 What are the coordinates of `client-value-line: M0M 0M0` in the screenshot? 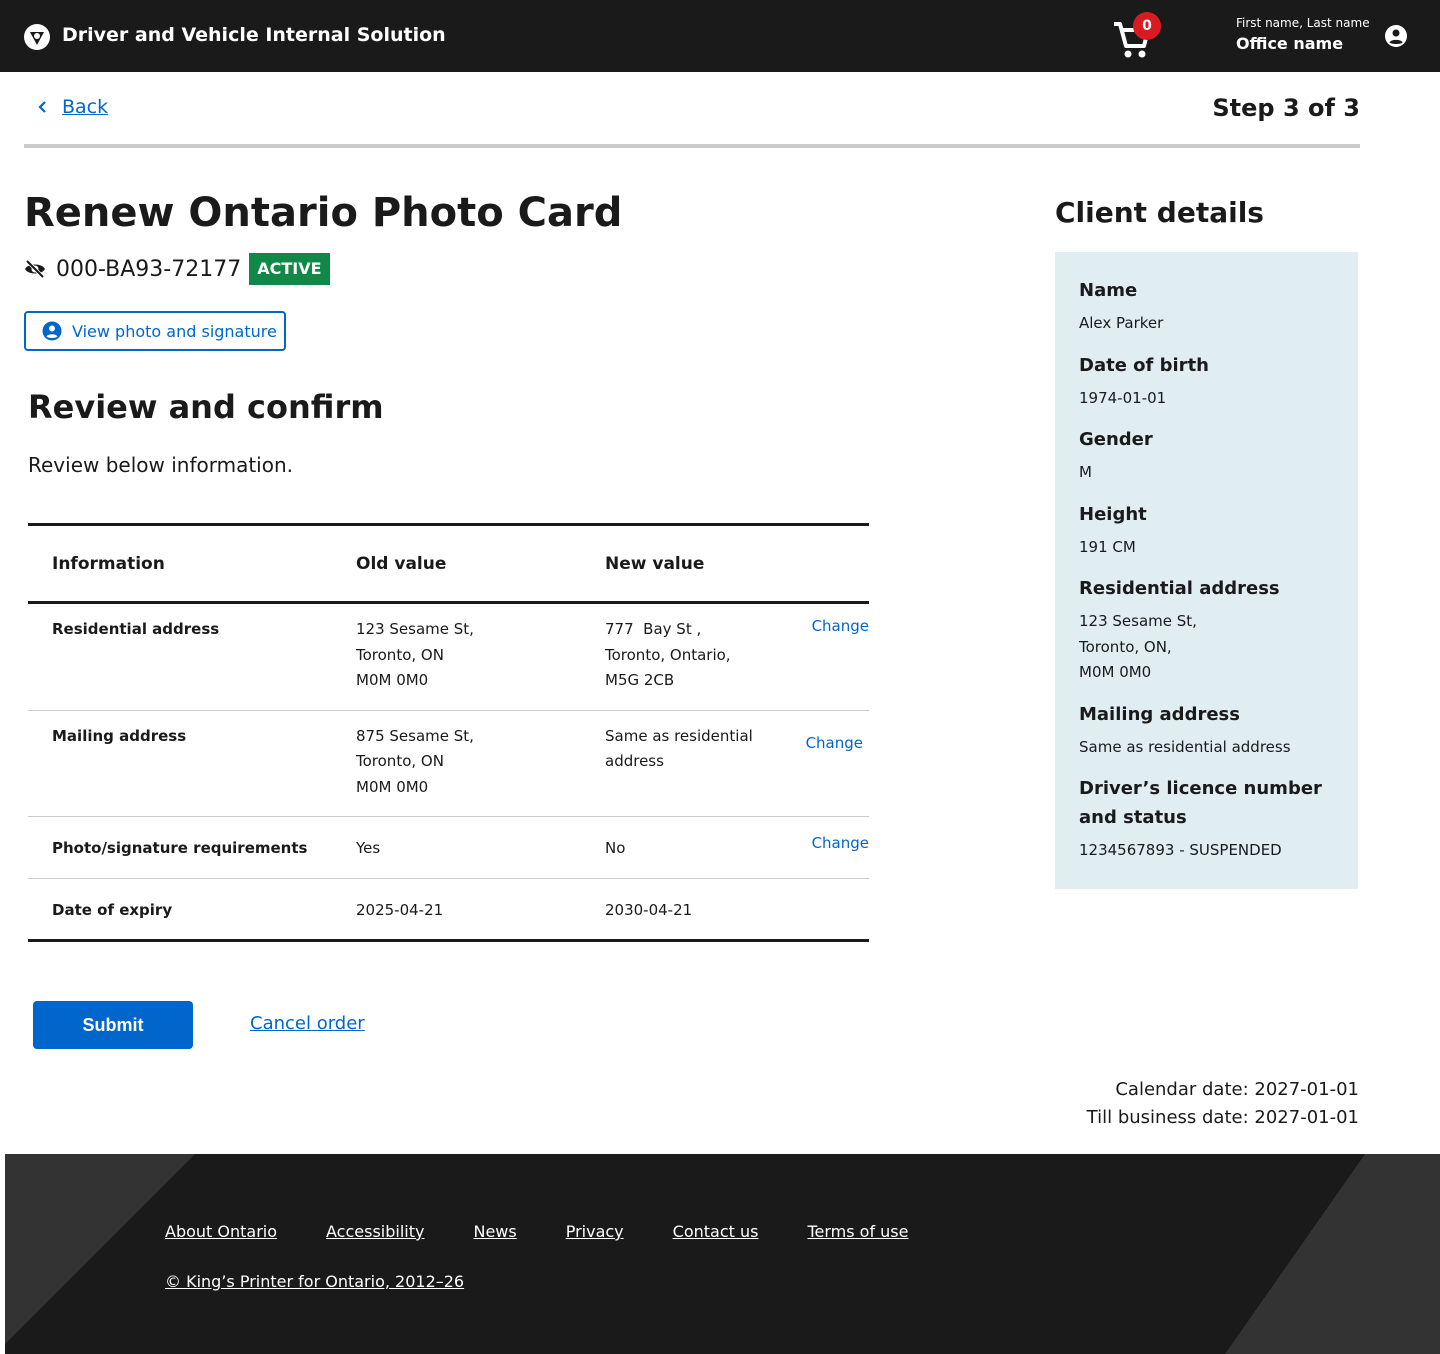 It's located at (1115, 672).